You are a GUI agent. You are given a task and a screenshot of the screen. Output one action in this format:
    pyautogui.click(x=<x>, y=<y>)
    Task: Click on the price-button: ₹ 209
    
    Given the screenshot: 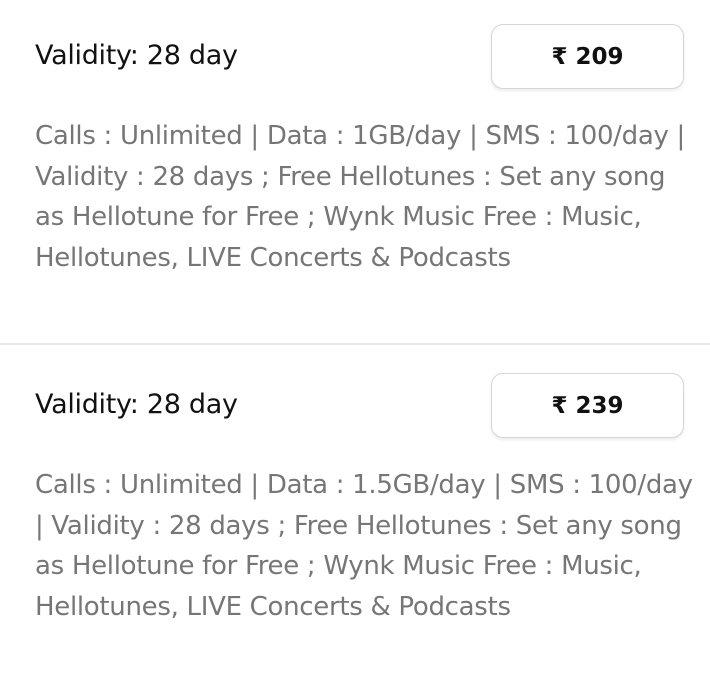 What is the action you would take?
    pyautogui.click(x=587, y=56)
    